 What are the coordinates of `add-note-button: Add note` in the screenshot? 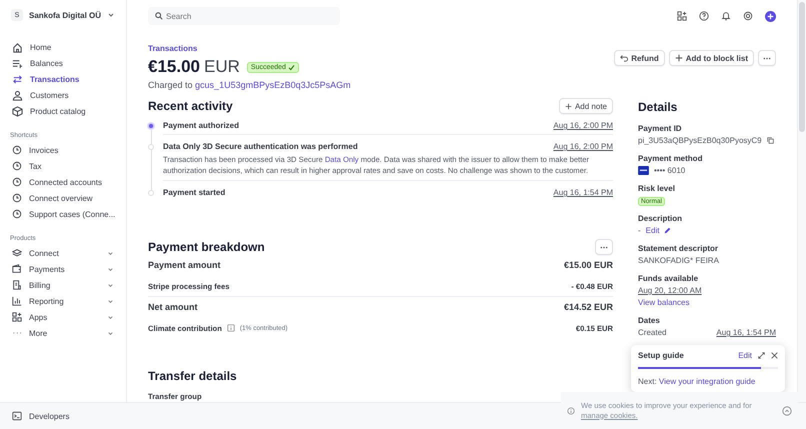 It's located at (585, 106).